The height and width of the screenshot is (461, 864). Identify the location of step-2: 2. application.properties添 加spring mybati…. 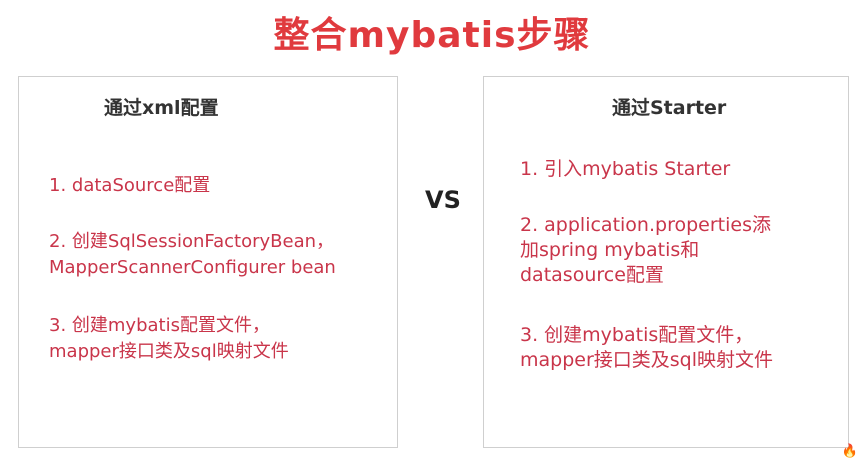
(645, 250).